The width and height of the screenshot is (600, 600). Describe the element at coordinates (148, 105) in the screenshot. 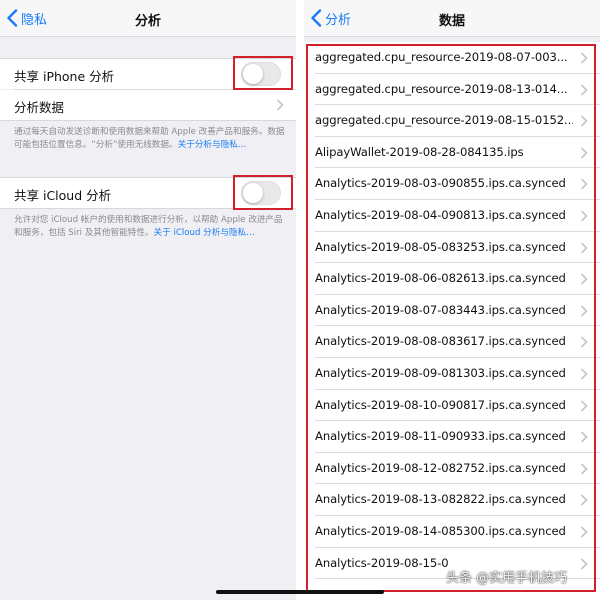

I see `analytics-data-row: 分析数据` at that location.